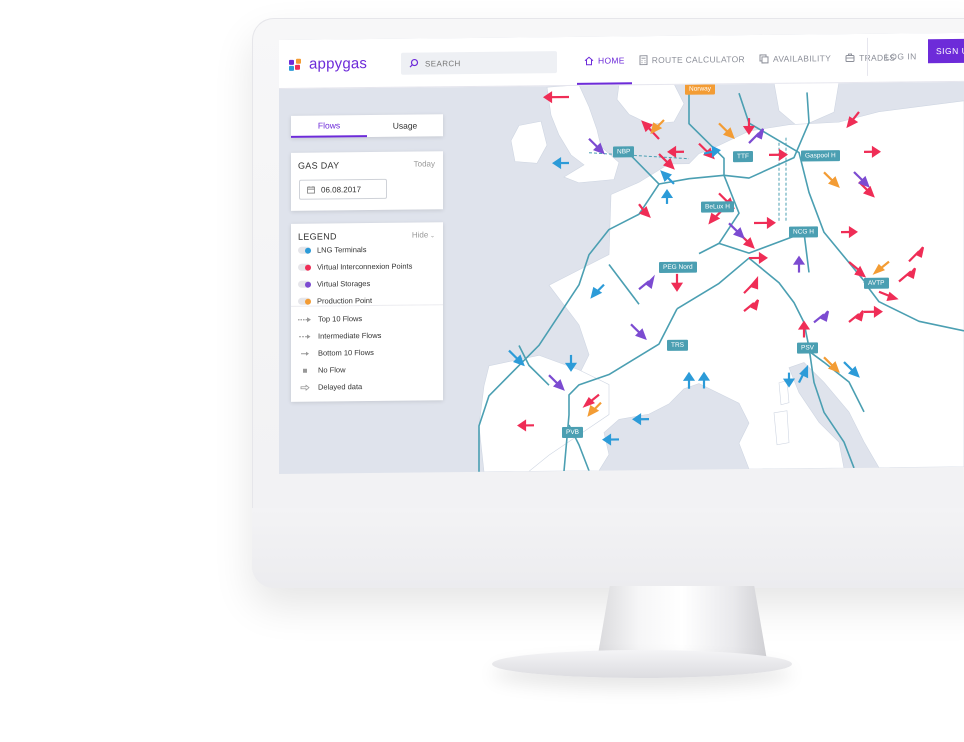 This screenshot has width=964, height=742. Describe the element at coordinates (346, 353) in the screenshot. I see `legend-flow-label: Bottom 10 Flows` at that location.